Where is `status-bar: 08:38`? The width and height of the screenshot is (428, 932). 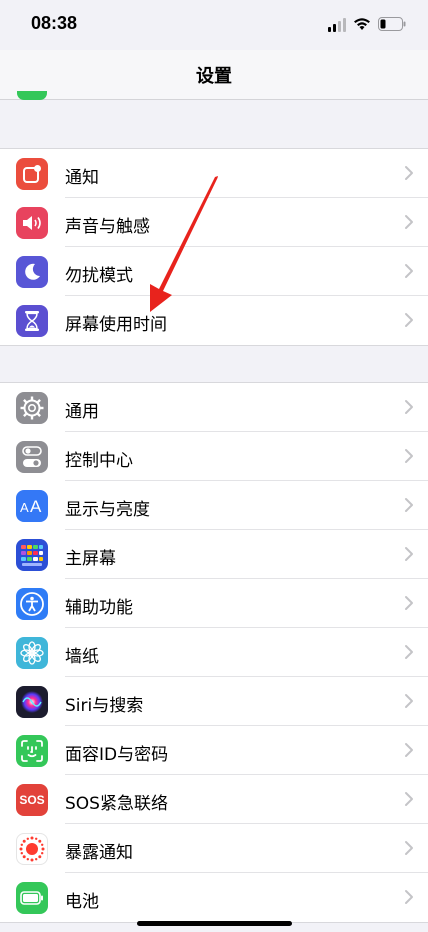
status-bar: 08:38 is located at coordinates (214, 25).